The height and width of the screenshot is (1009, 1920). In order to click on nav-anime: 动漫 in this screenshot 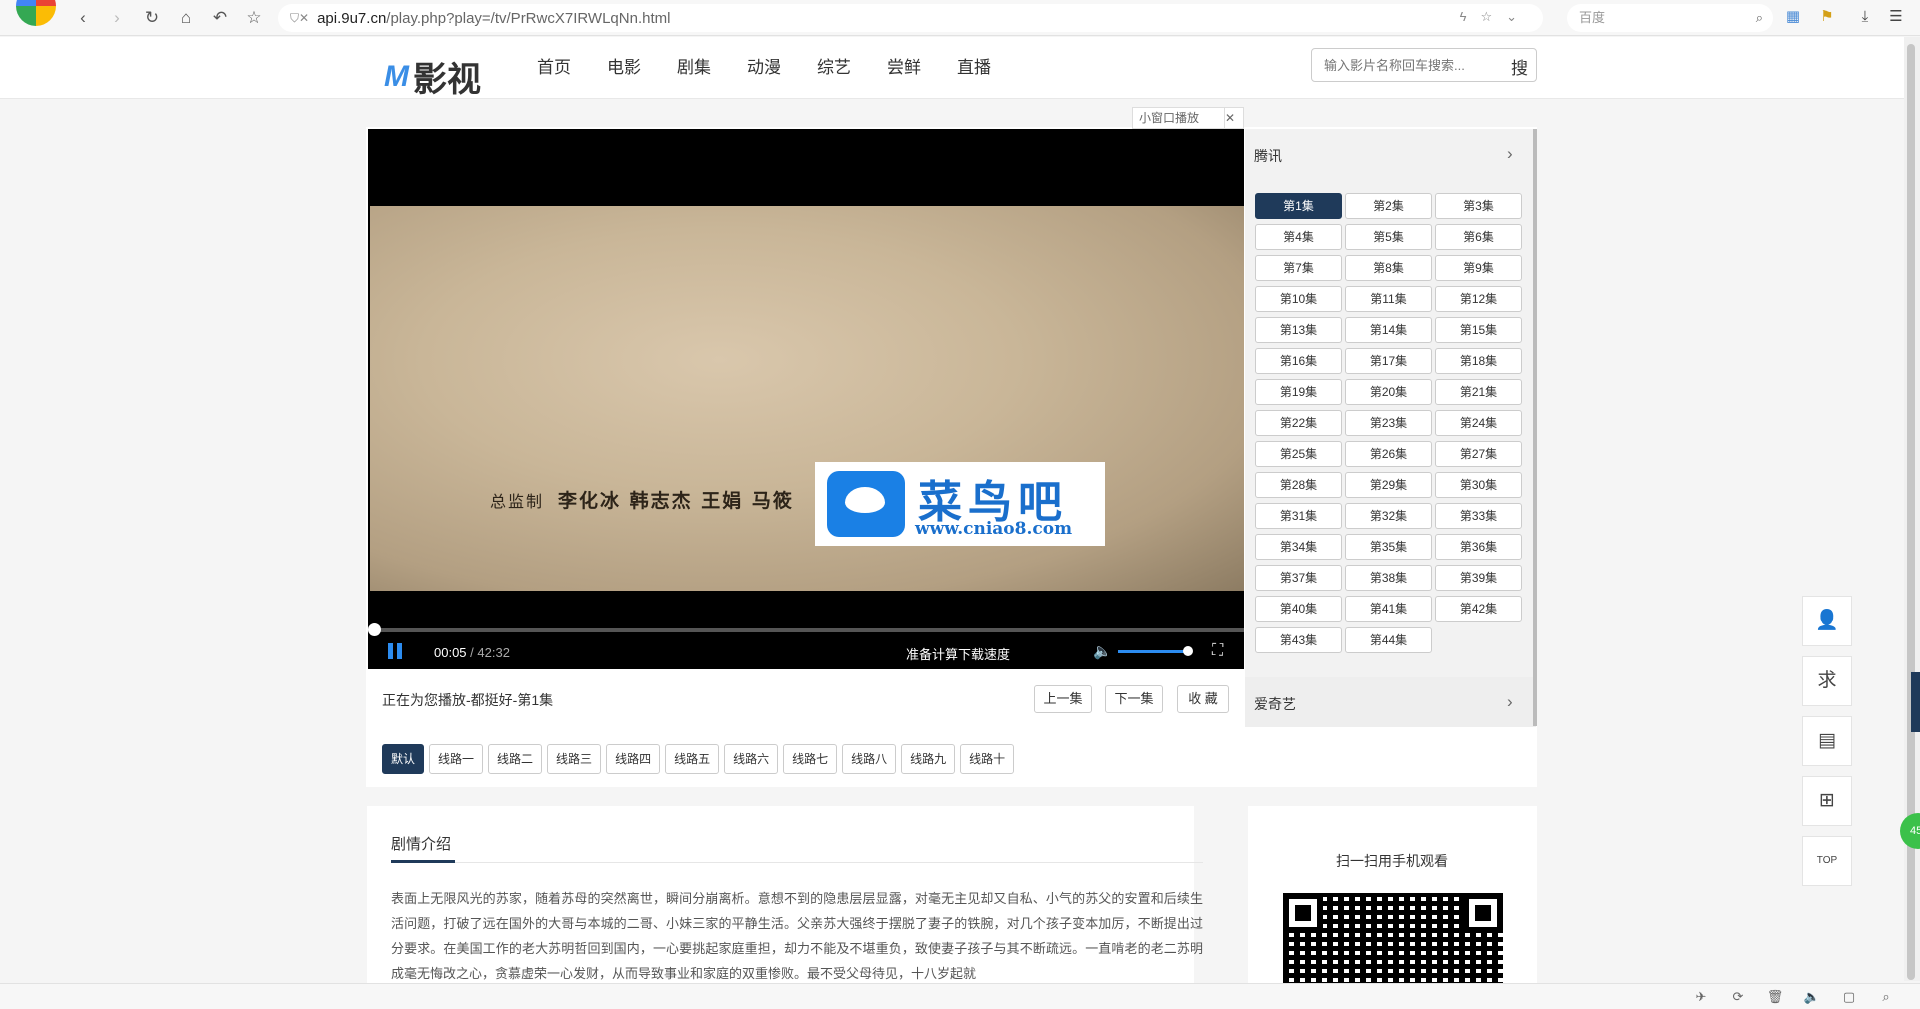, I will do `click(764, 68)`.